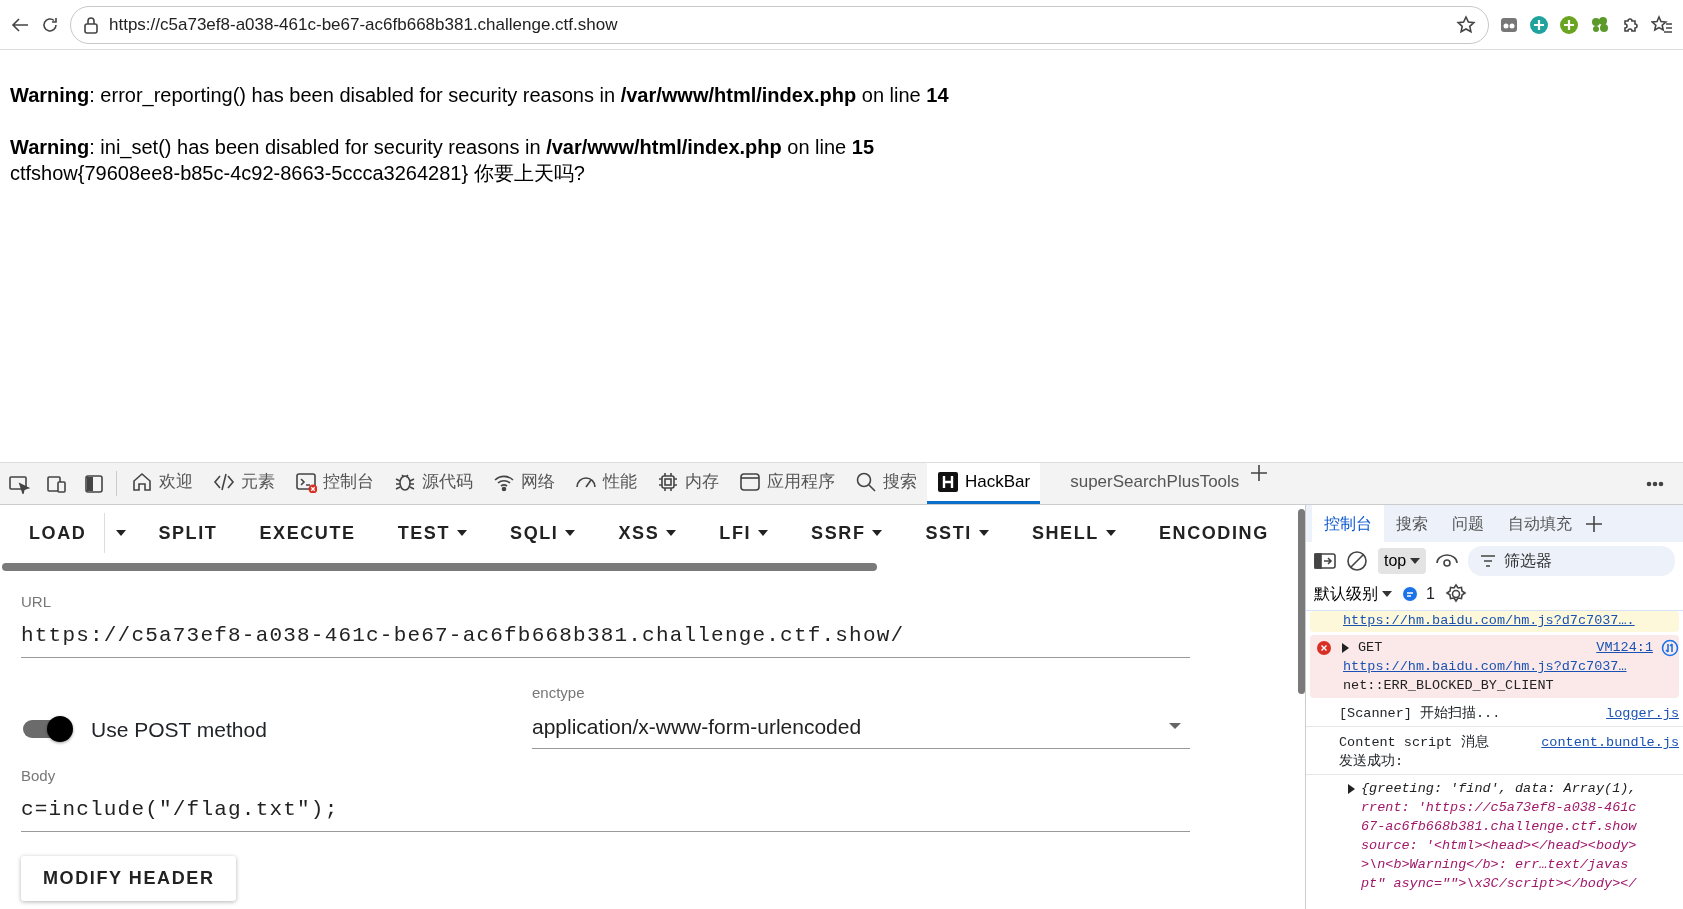 Image resolution: width=1683 pixels, height=909 pixels. What do you see at coordinates (307, 533) in the screenshot?
I see `toolbar-button: EXECUTE` at bounding box center [307, 533].